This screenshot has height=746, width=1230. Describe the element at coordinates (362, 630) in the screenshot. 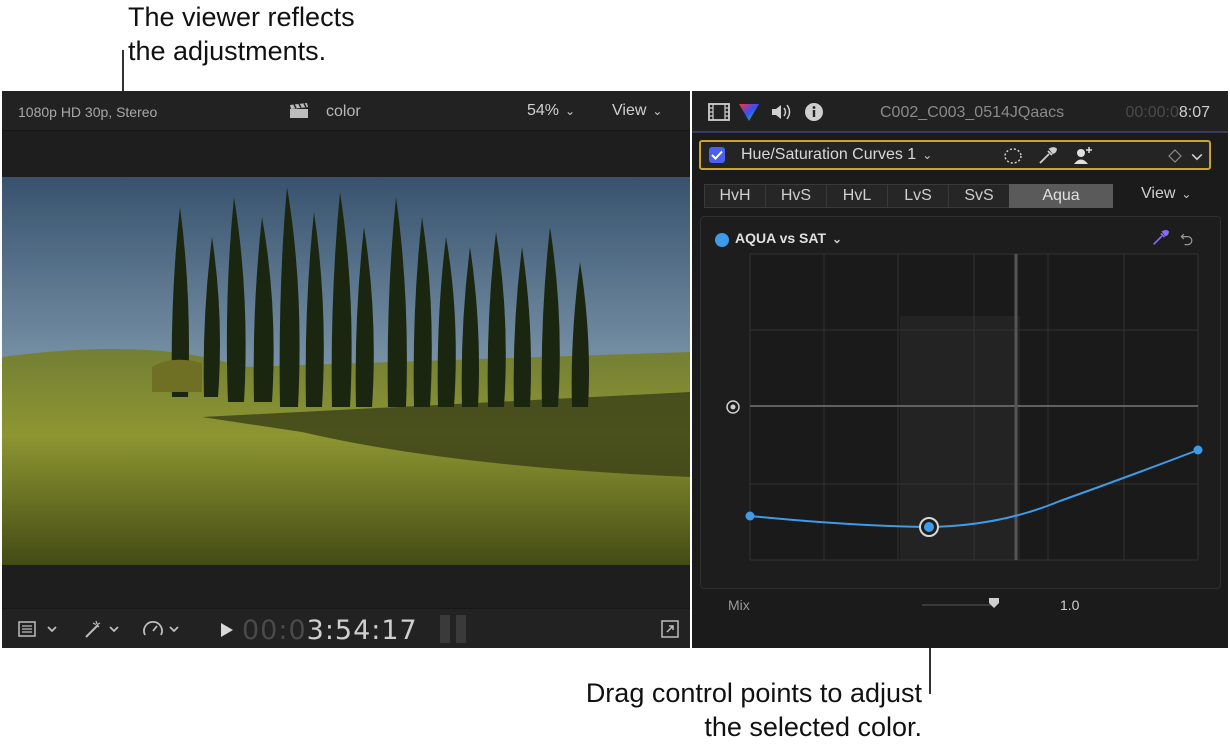

I see `timecode-bright: 3:54:17` at that location.